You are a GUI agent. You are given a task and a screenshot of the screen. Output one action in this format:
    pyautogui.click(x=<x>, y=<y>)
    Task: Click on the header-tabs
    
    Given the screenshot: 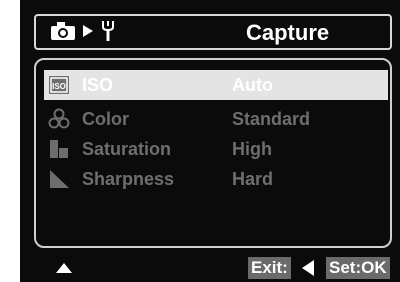 What is the action you would take?
    pyautogui.click(x=83, y=33)
    